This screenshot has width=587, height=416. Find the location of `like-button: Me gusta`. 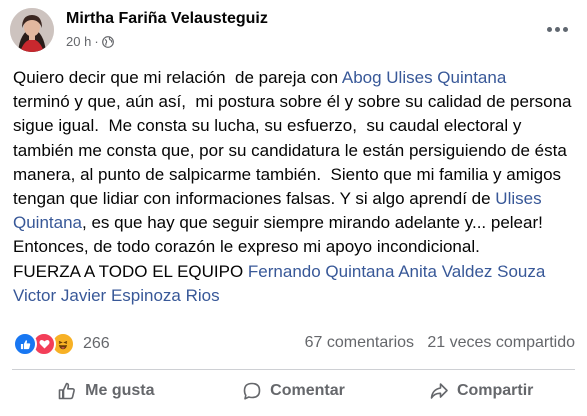

like-button: Me gusta is located at coordinates (106, 391).